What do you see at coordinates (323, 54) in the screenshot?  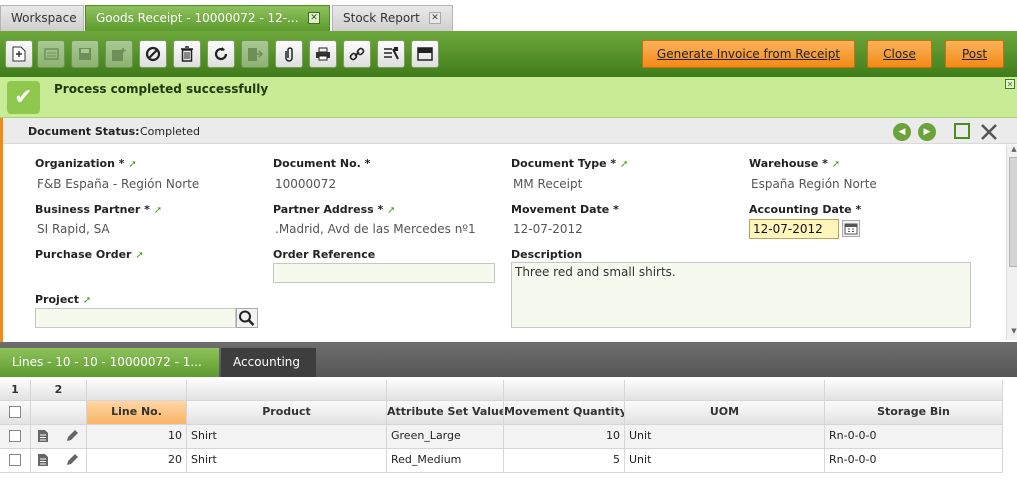 I see `print-icon` at bounding box center [323, 54].